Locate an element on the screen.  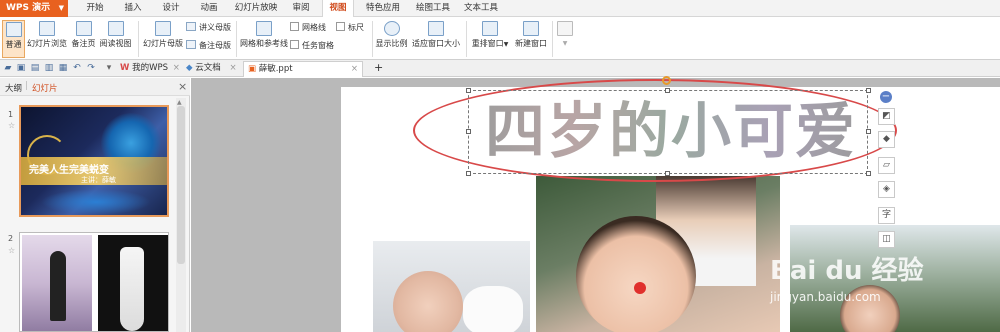
grid-icon is located at coordinates (264, 28).